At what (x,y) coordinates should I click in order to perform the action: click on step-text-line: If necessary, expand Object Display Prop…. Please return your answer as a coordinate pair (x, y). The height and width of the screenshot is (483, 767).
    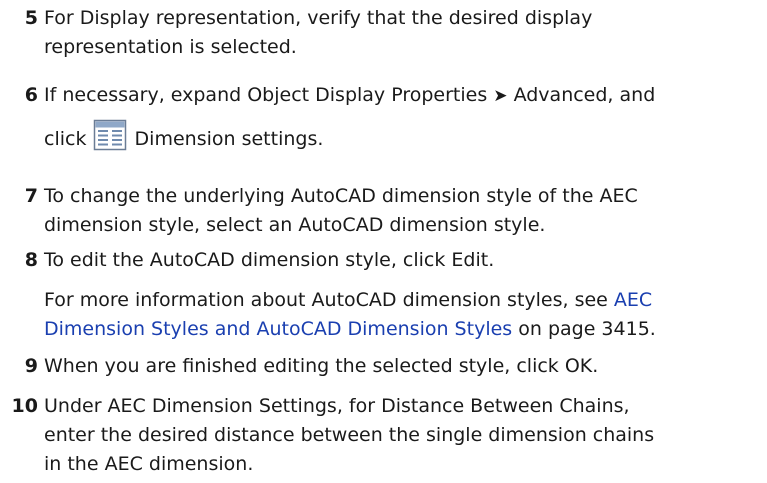
    Looking at the image, I should click on (401, 96).